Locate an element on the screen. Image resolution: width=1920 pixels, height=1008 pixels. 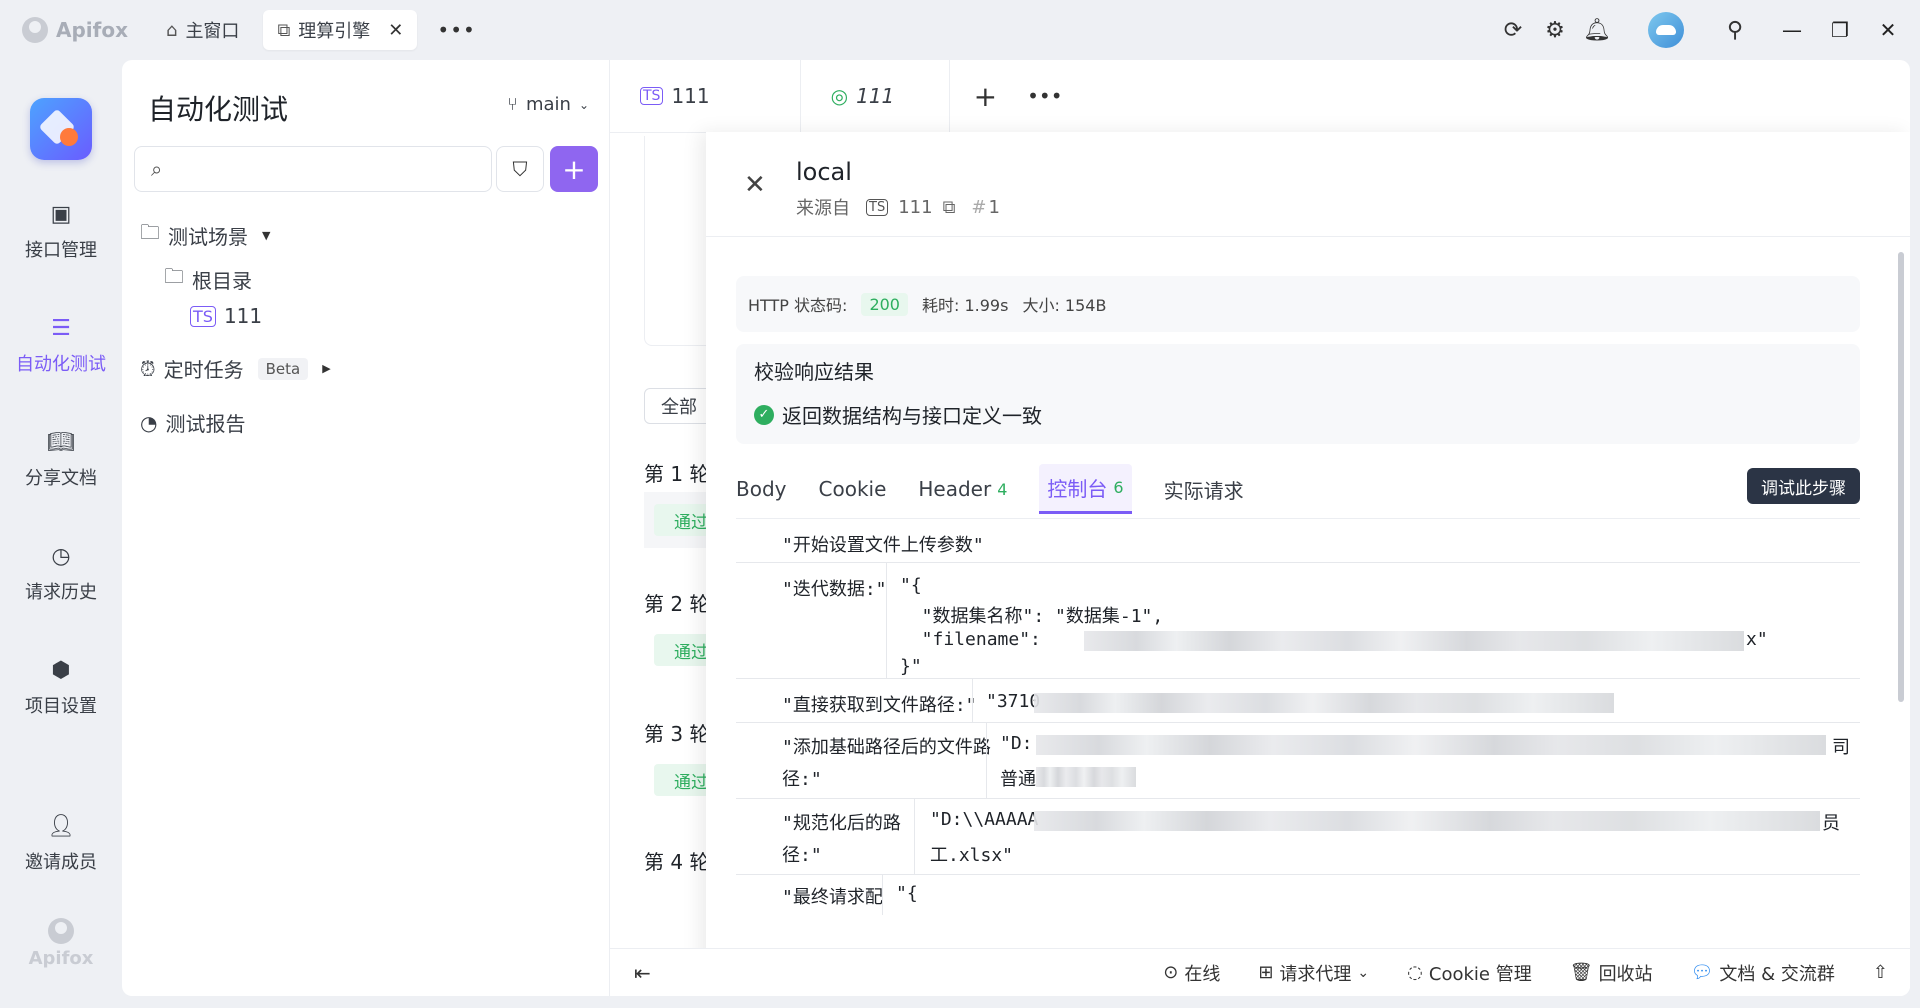
tab-body: Body is located at coordinates (761, 489).